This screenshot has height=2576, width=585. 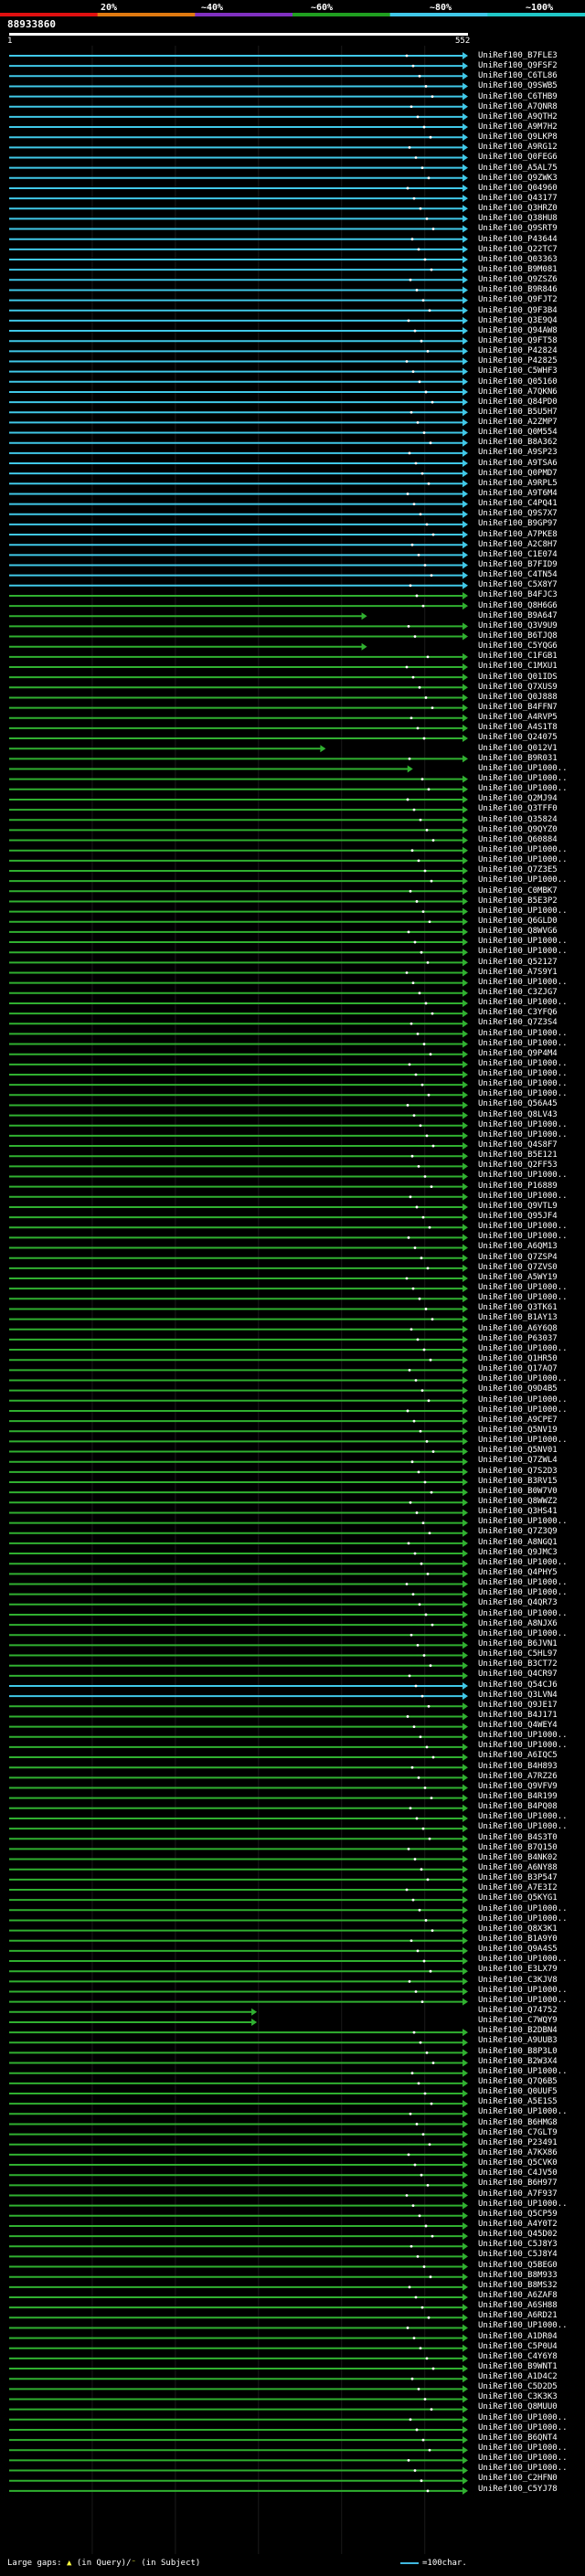 I want to click on hit-label-link: UniRef100_P42824, so click(x=532, y=351).